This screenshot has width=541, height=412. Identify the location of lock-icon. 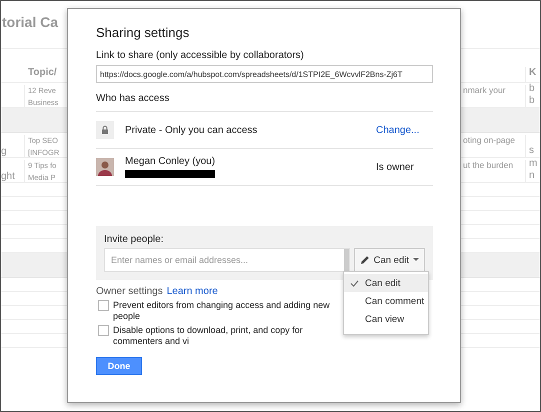
(105, 130).